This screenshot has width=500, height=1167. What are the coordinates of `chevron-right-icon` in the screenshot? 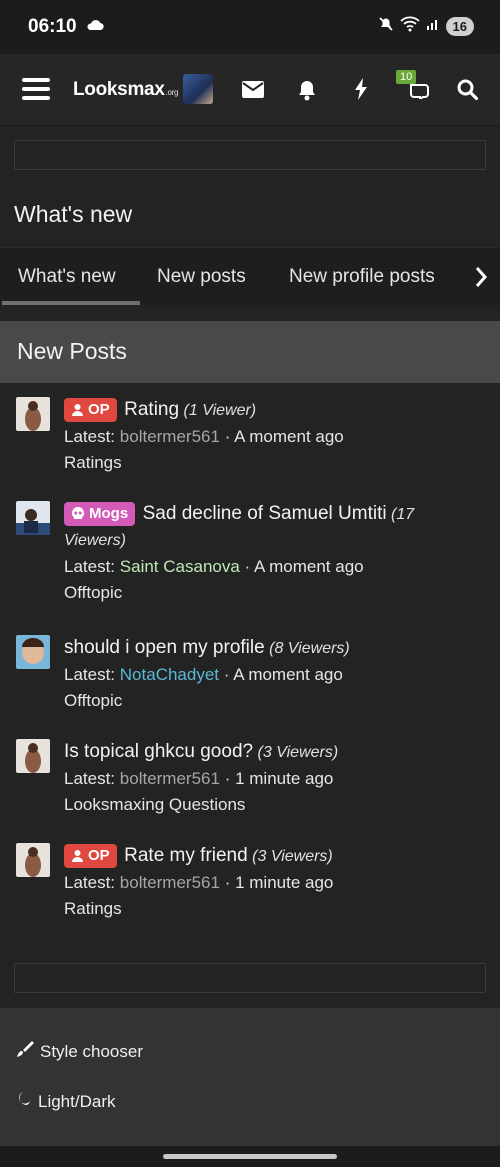 It's located at (481, 279).